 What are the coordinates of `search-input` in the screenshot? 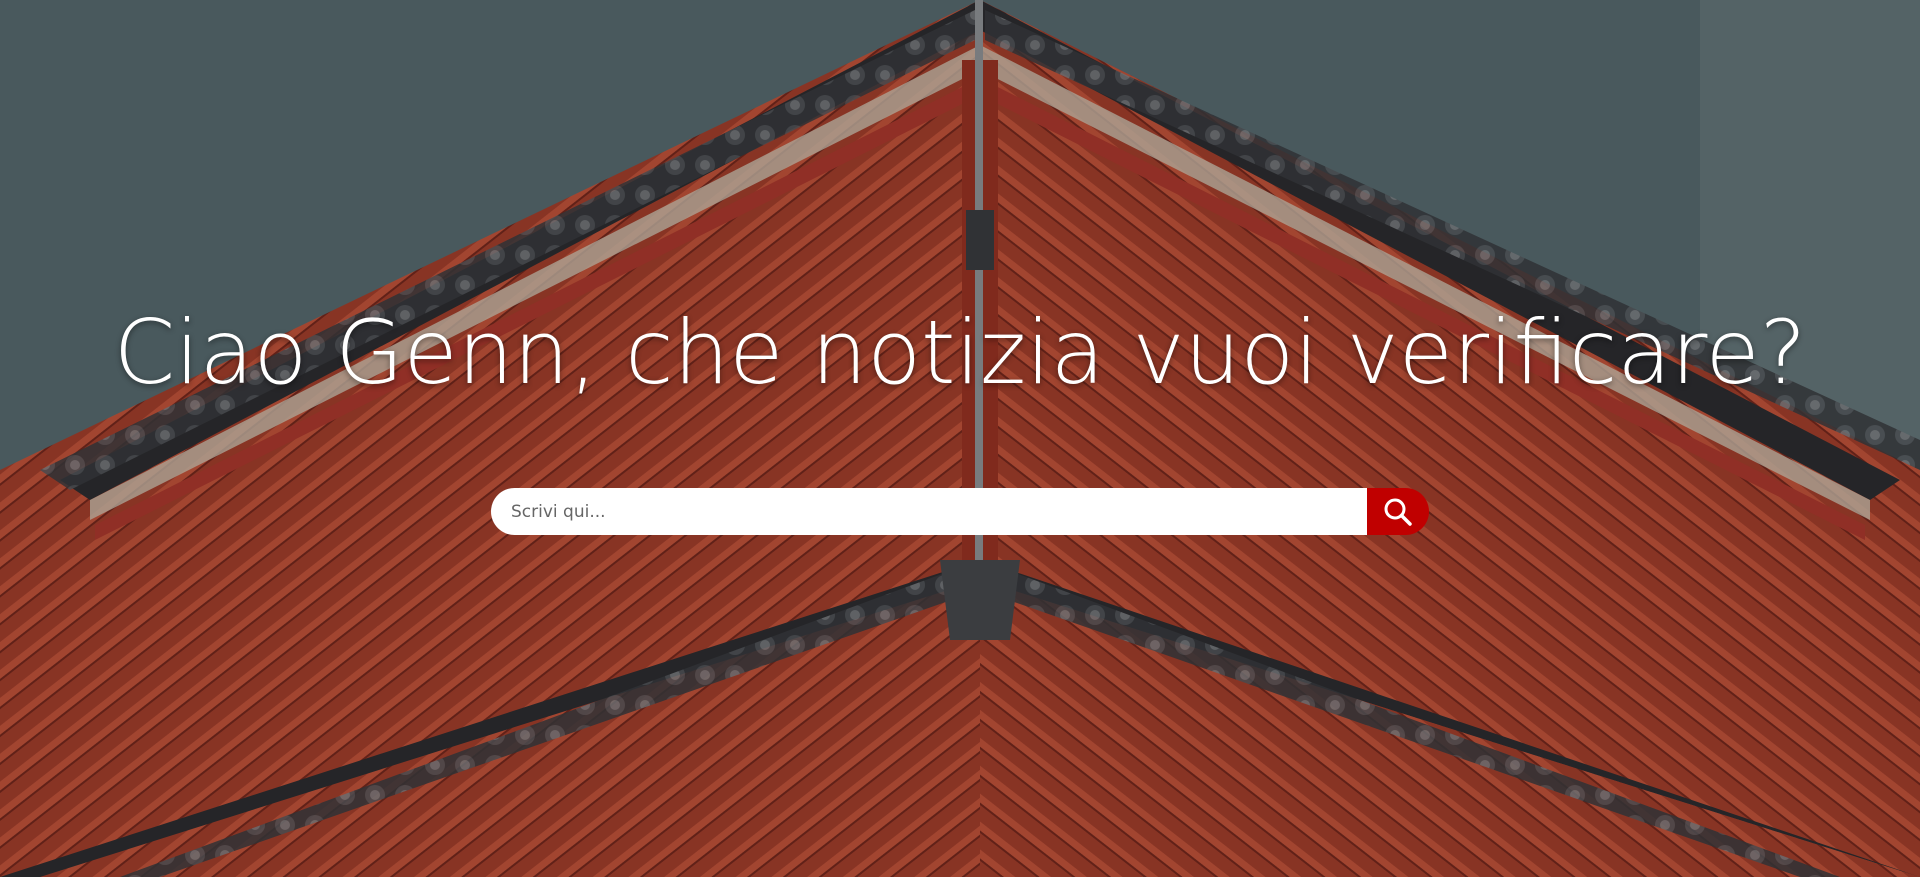 It's located at (929, 511).